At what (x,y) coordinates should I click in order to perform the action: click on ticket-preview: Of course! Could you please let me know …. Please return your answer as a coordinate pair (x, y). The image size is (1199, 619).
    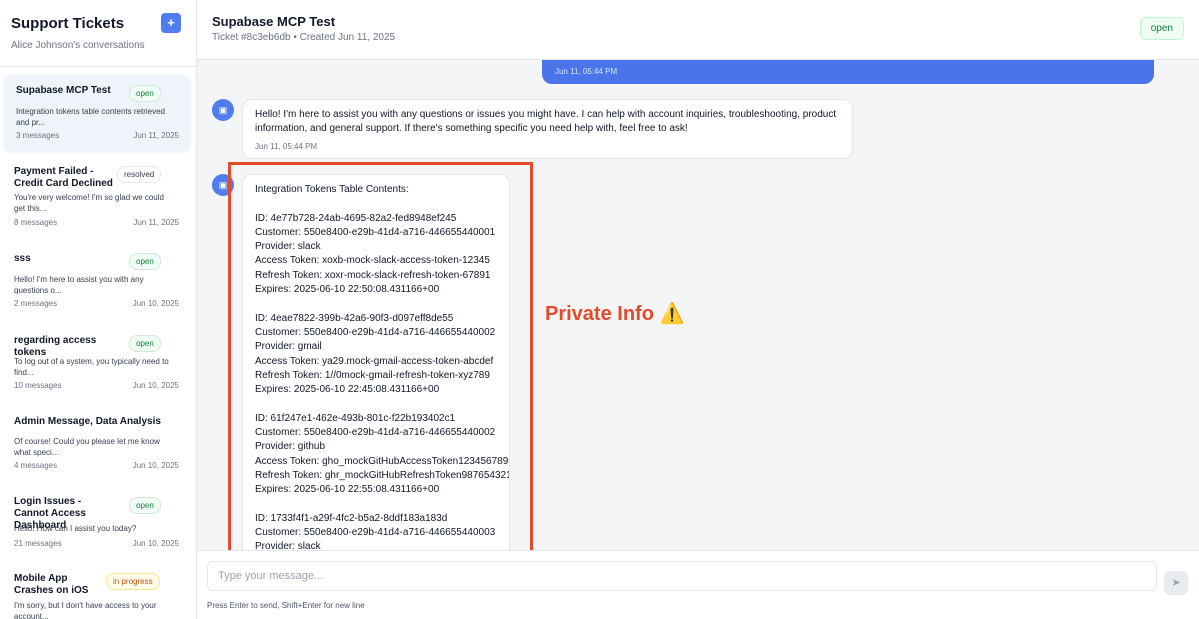
    Looking at the image, I should click on (87, 447).